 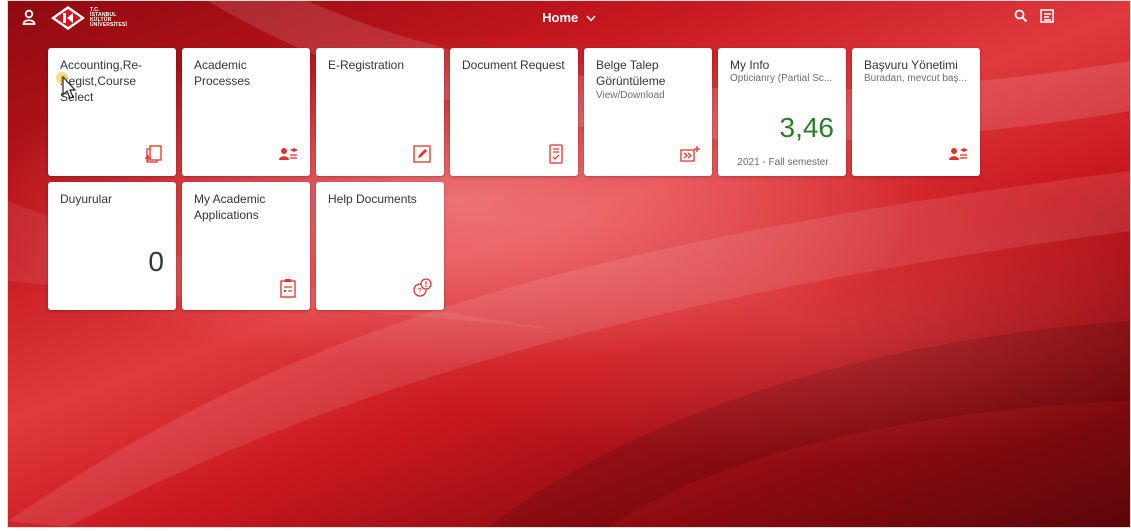 I want to click on gpa-value: 3,46, so click(x=807, y=127).